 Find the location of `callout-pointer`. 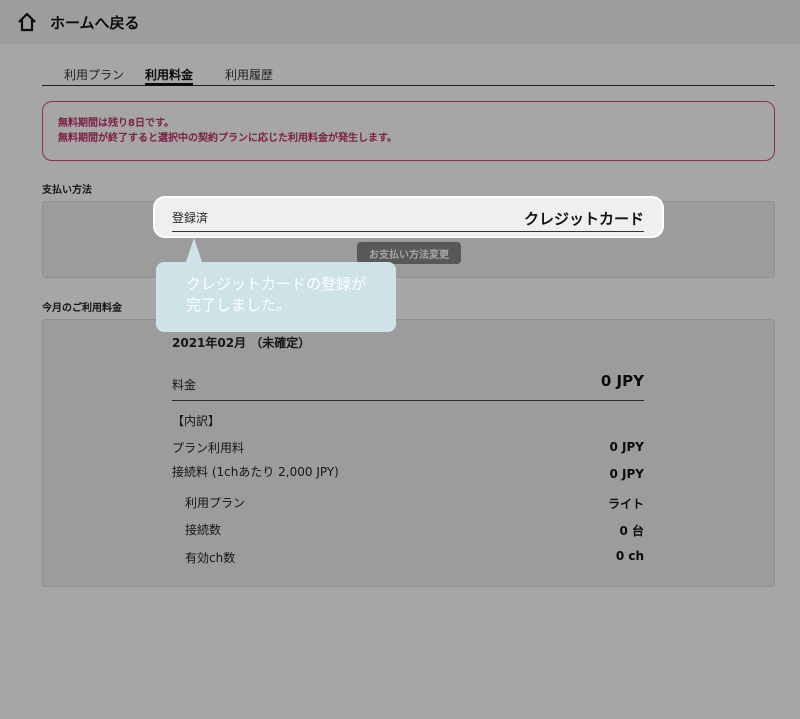

callout-pointer is located at coordinates (194, 250).